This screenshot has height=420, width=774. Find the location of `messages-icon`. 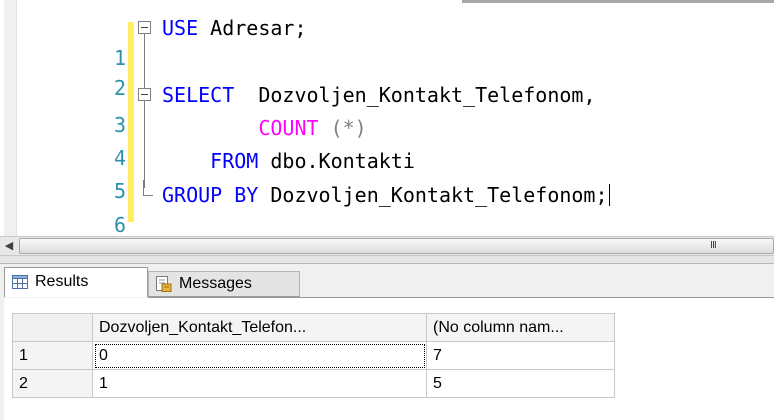

messages-icon is located at coordinates (164, 284).